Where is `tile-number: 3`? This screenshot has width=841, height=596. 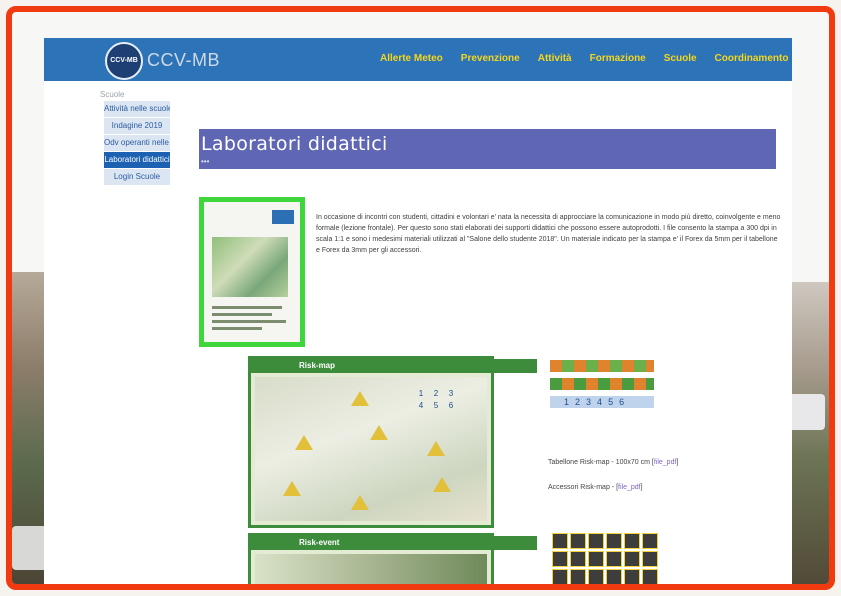
tile-number: 3 is located at coordinates (451, 393).